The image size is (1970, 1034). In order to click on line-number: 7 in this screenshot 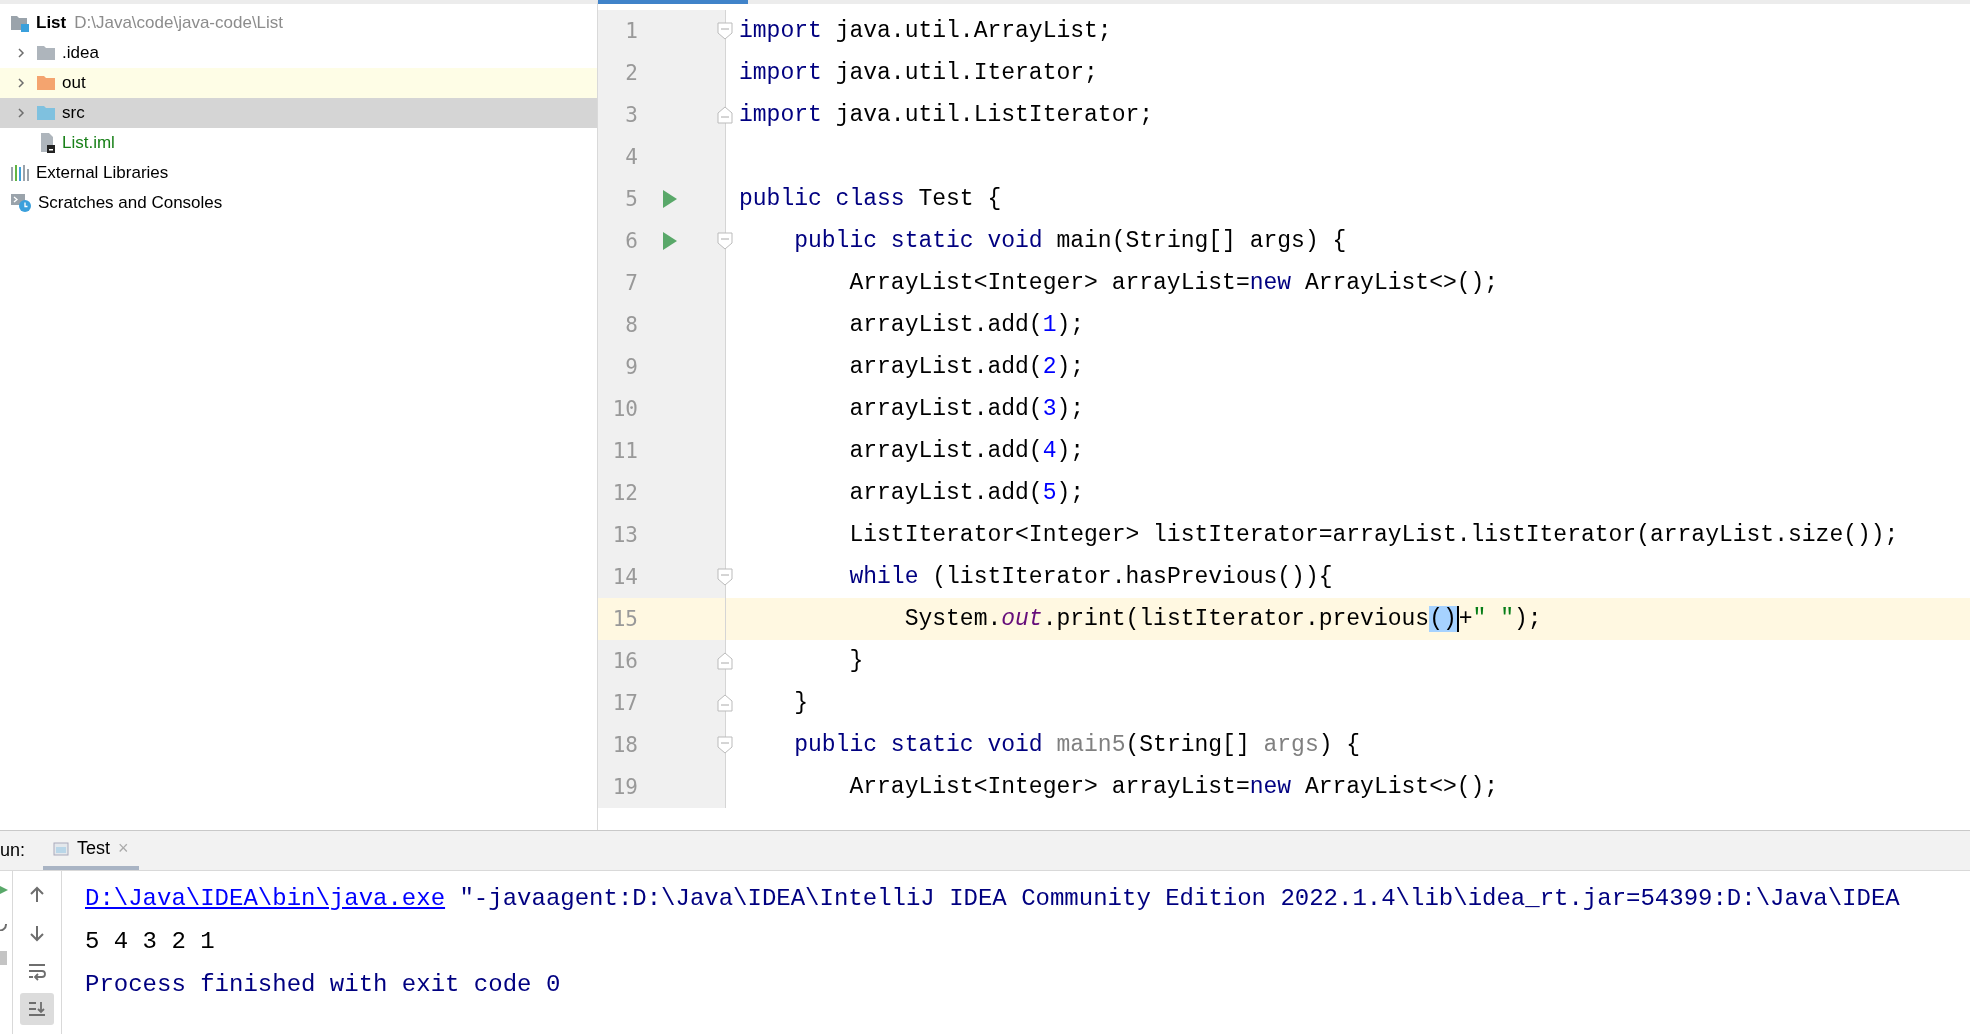, I will do `click(631, 283)`.